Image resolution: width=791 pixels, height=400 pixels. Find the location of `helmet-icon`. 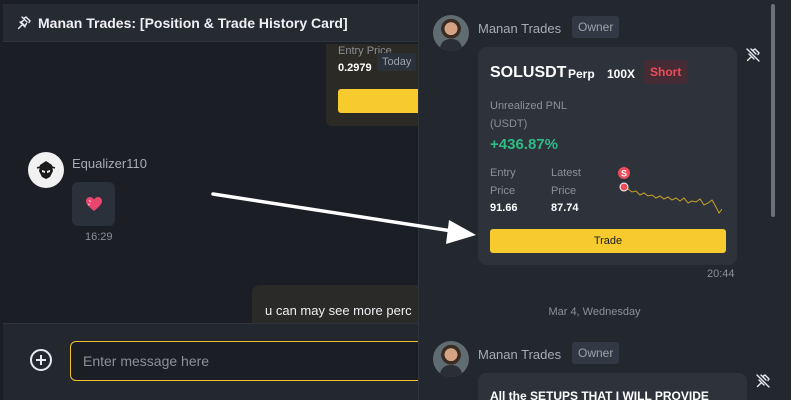

helmet-icon is located at coordinates (46, 170).